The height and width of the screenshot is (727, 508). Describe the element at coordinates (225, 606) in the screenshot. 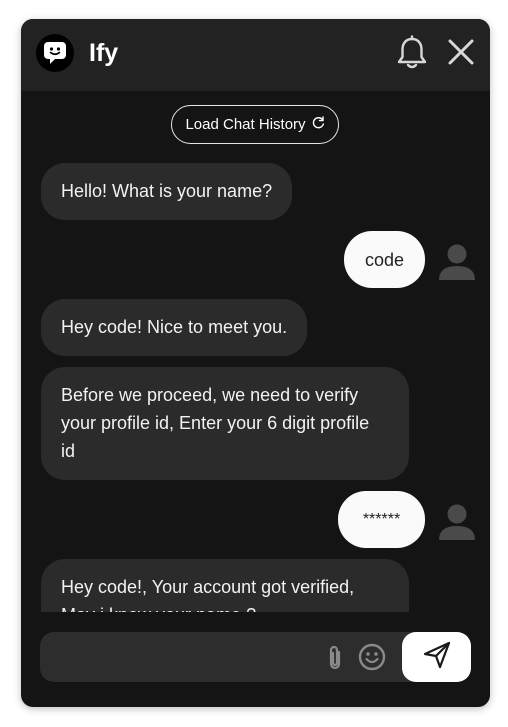

I see `message-line: May i know your name ?` at that location.